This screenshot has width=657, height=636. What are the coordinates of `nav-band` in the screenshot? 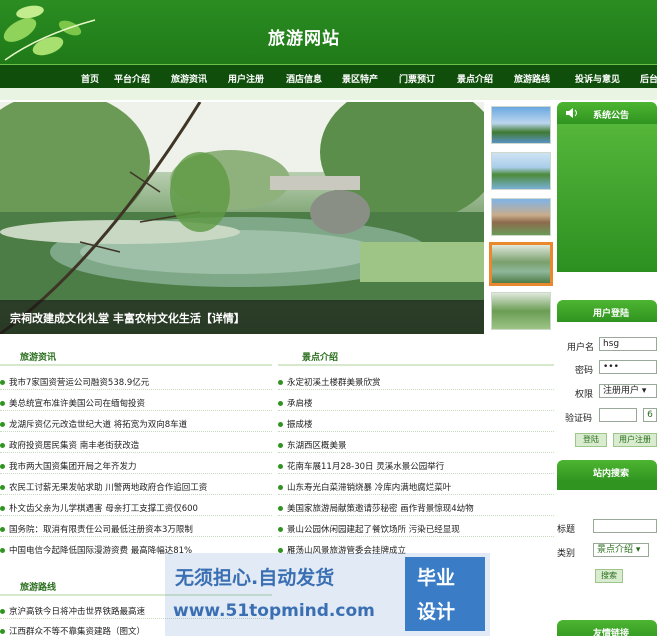 It's located at (328, 94).